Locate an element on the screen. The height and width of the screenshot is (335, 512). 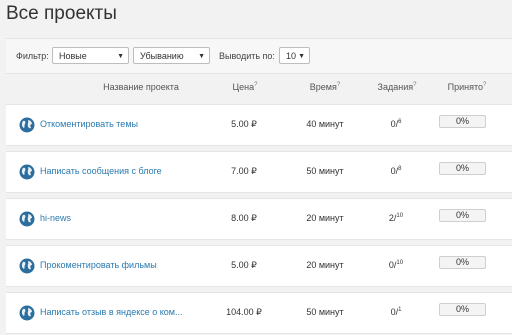
header-tasks: Задания? is located at coordinates (397, 87).